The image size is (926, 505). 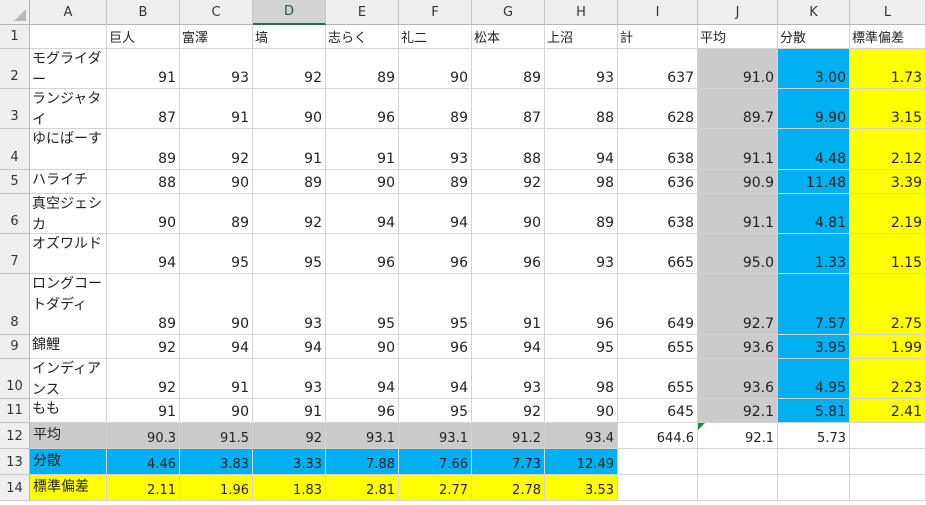 What do you see at coordinates (888, 37) in the screenshot?
I see `judge-header-cell: 標準偏差` at bounding box center [888, 37].